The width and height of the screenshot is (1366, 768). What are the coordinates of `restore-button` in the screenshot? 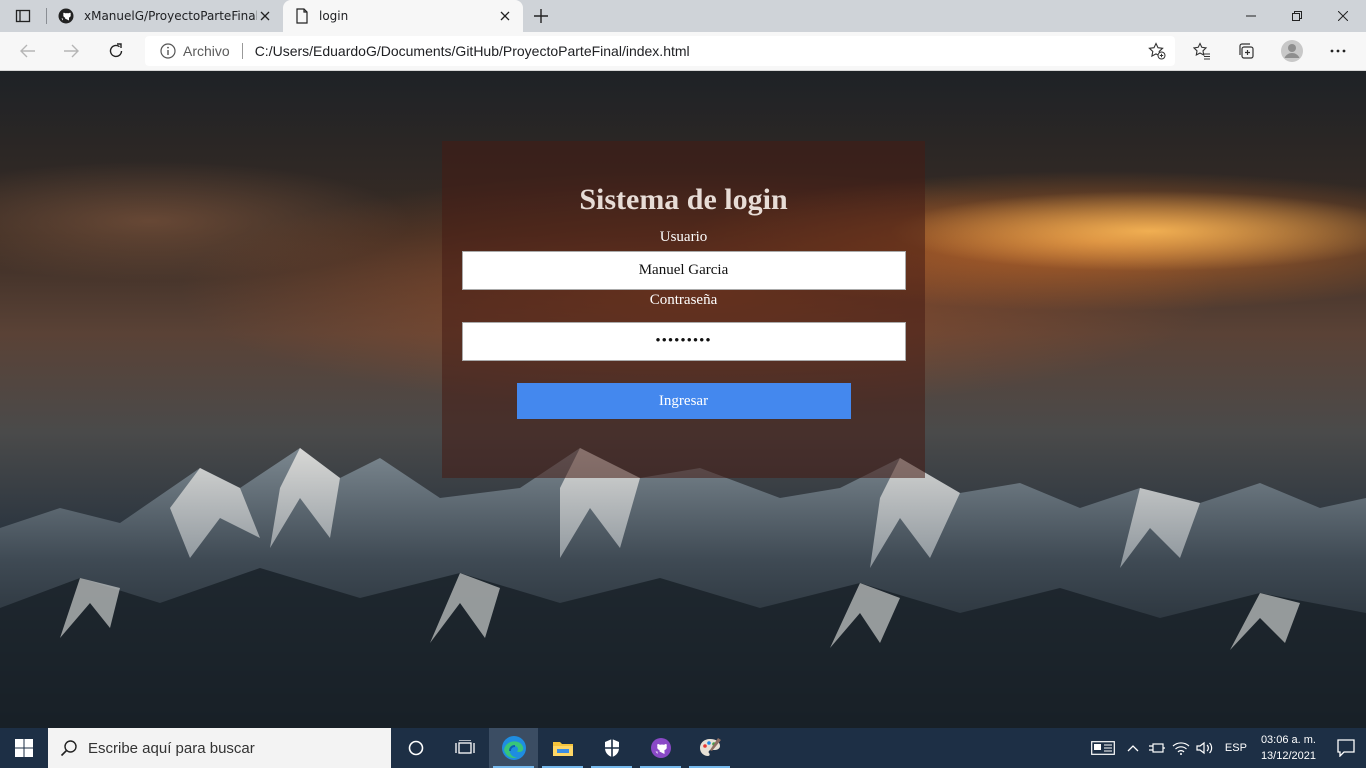 It's located at (1297, 16).